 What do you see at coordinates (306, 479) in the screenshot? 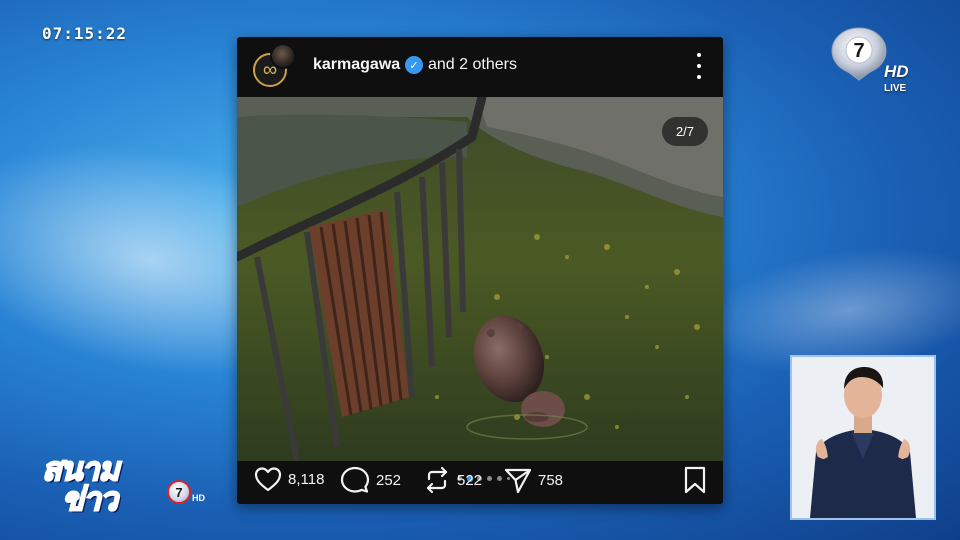
I see `like-count: 8,118` at bounding box center [306, 479].